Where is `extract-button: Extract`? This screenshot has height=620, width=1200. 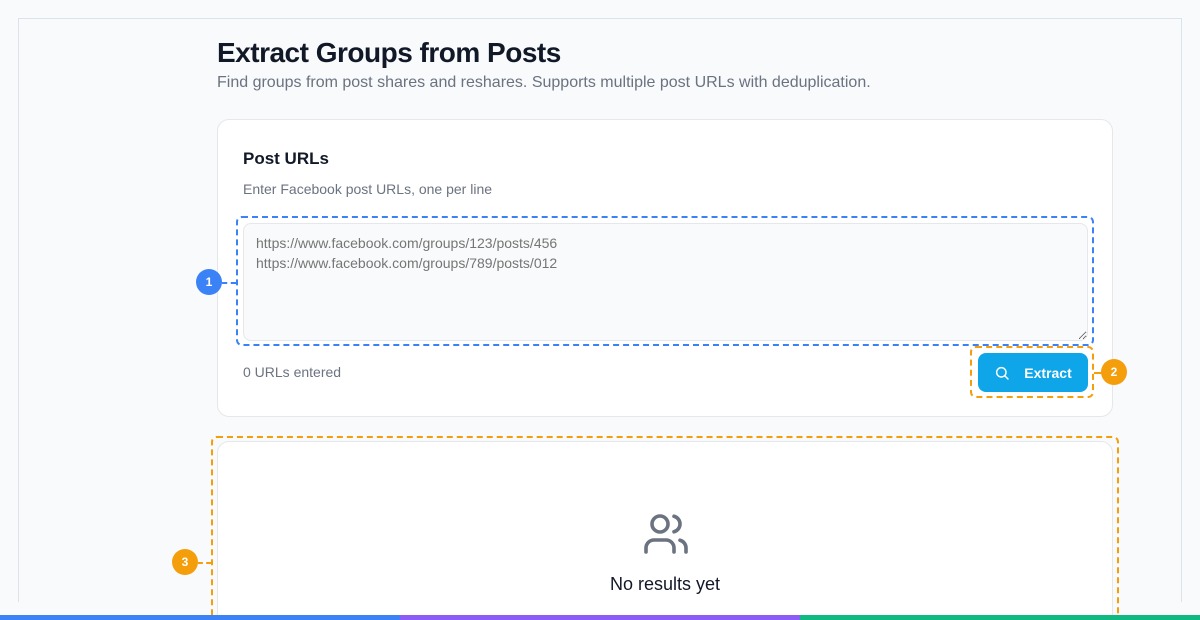 extract-button: Extract is located at coordinates (1033, 372).